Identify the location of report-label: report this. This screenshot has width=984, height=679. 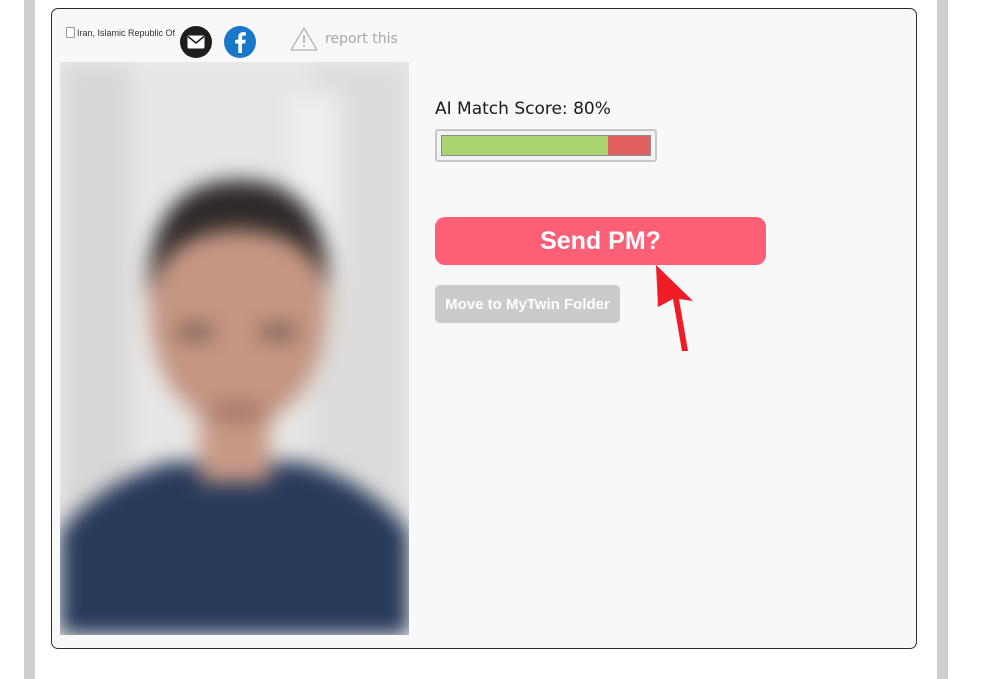
(361, 39).